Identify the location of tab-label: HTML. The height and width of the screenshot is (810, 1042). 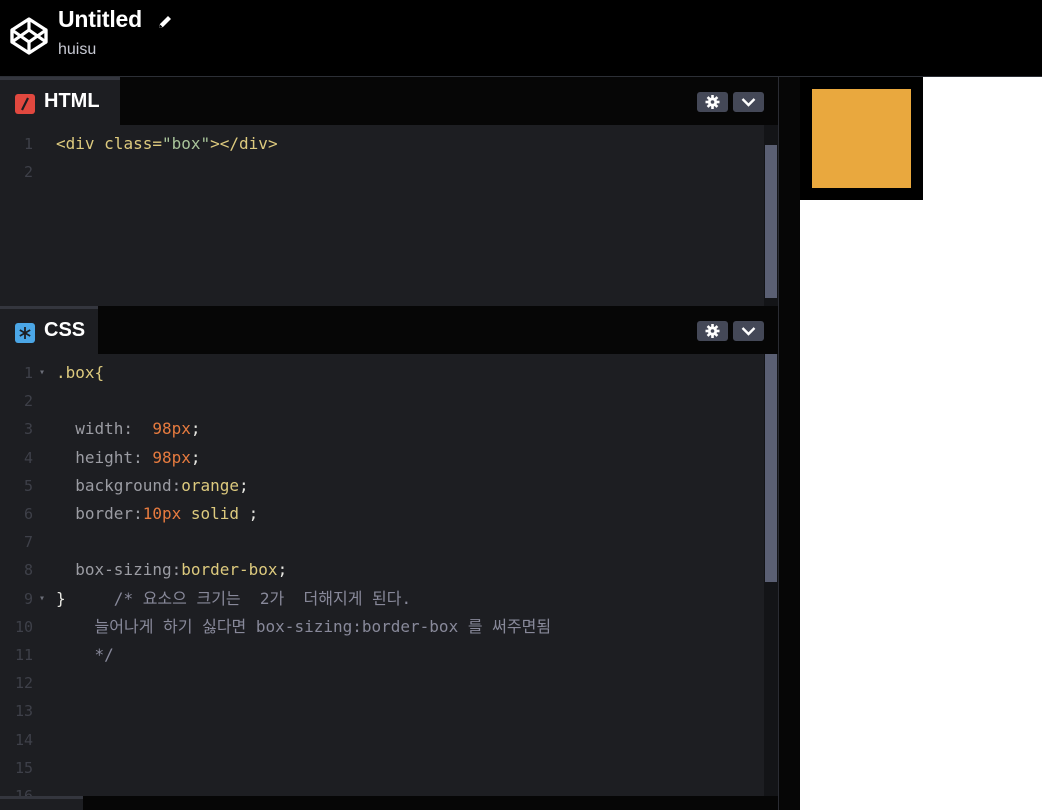
(72, 101).